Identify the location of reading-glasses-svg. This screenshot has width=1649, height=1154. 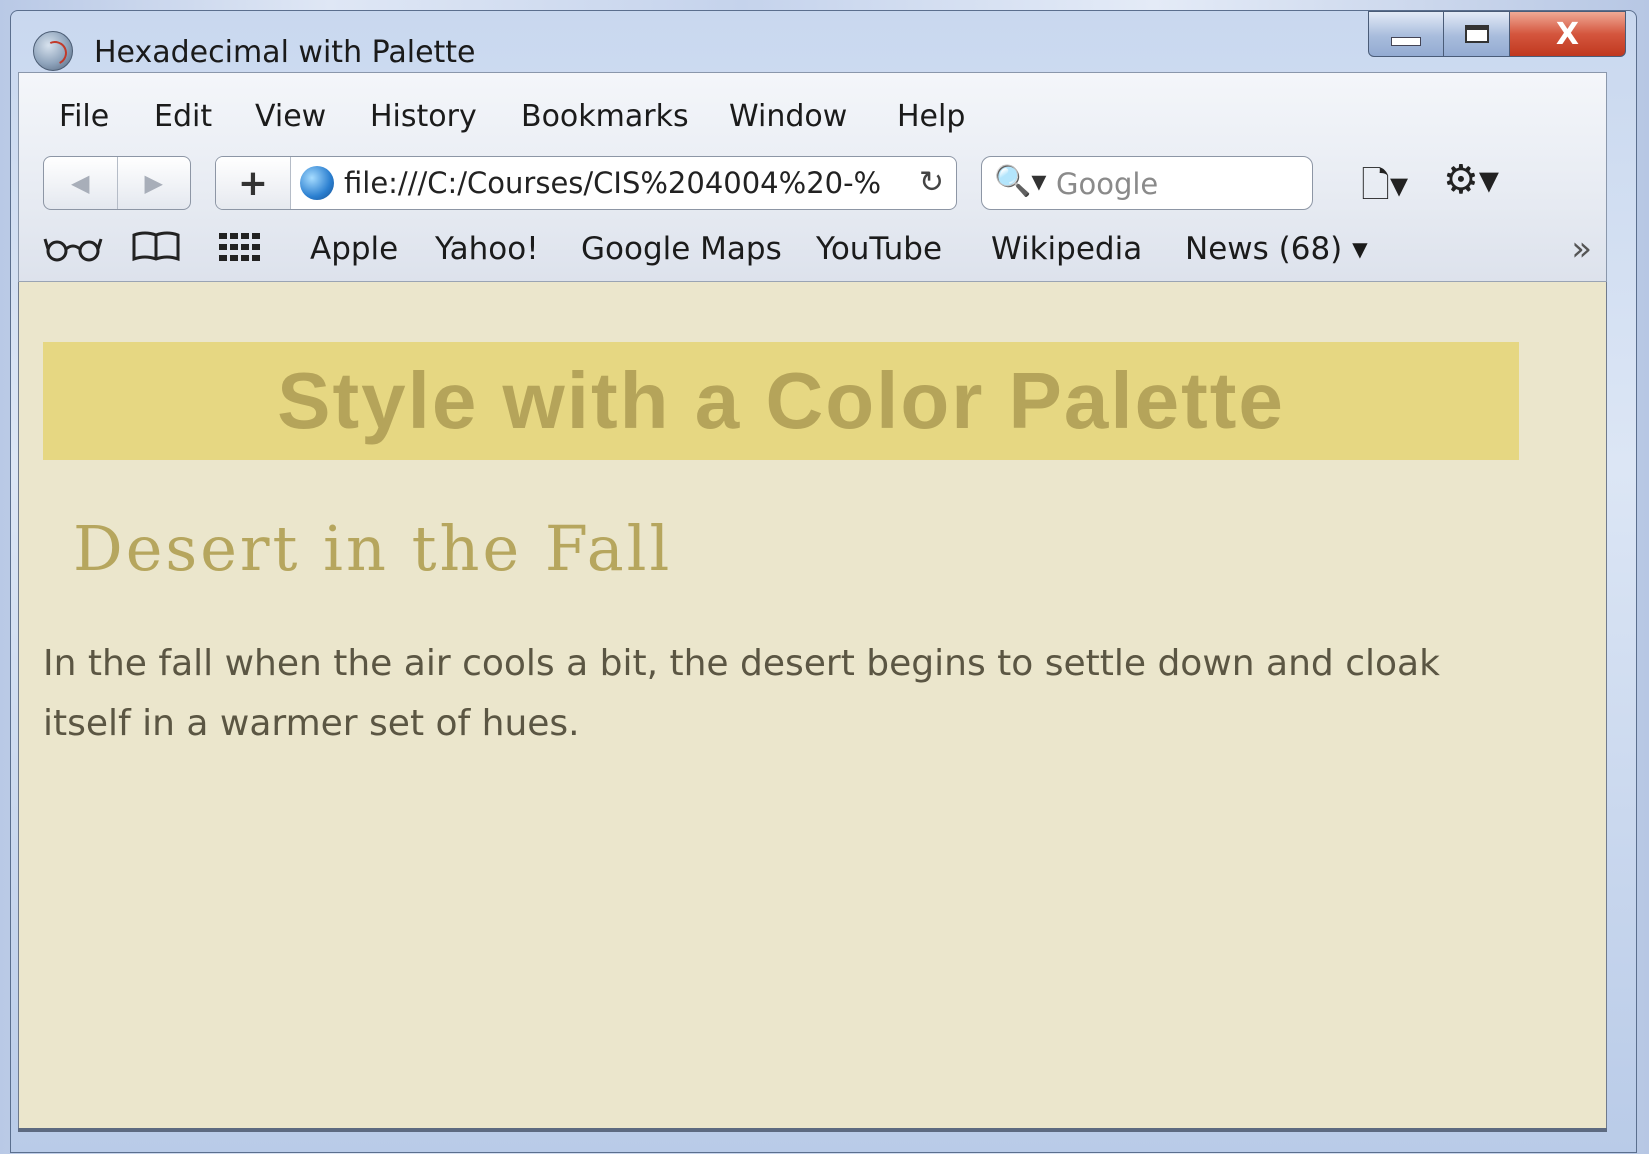
(73, 250).